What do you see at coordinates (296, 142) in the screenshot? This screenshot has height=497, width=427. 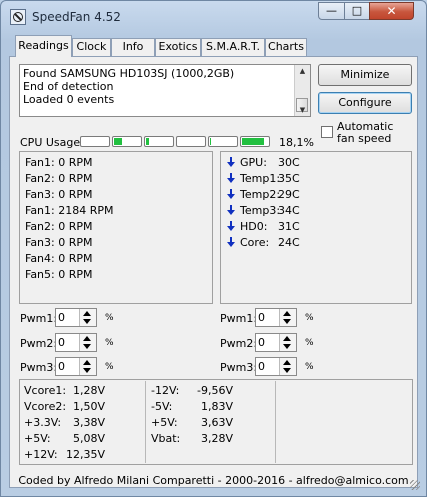 I see `cpu-usage-total: 18,1%` at bounding box center [296, 142].